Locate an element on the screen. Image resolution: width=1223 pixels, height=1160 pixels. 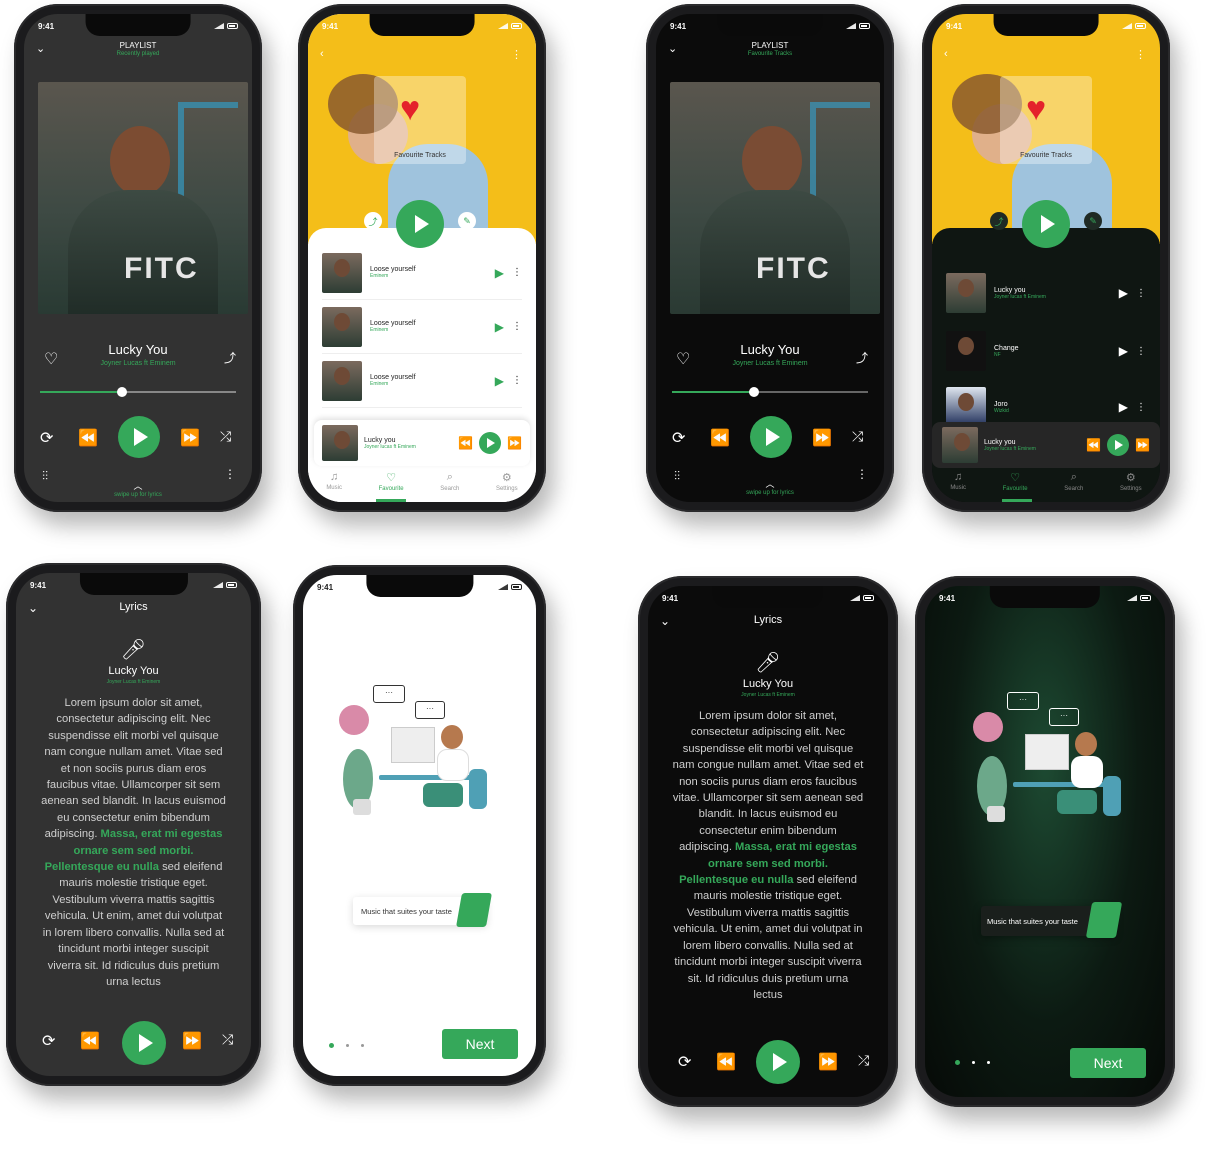
mini-player-thumbnail is located at coordinates (340, 443).